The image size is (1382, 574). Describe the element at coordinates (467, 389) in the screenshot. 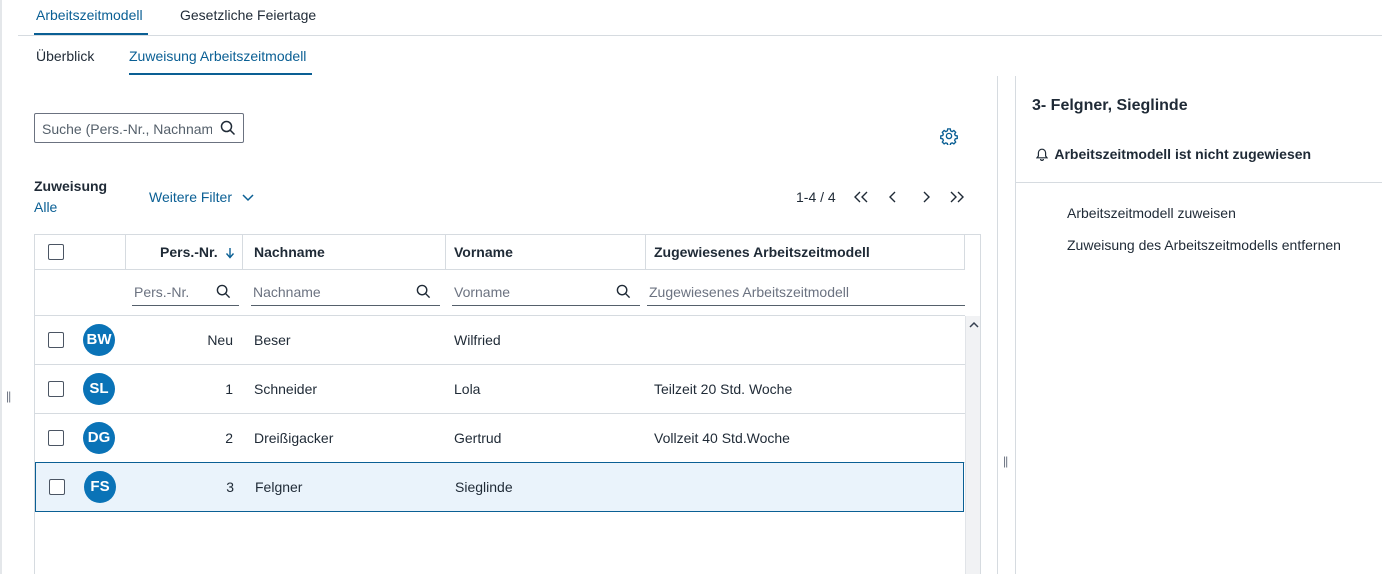

I see `cell-vorname: Lola` at that location.